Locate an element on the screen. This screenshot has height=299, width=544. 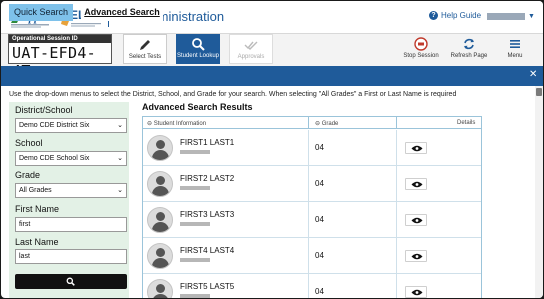
table-row: FIRST2 LAST2 04 is located at coordinates (312, 184).